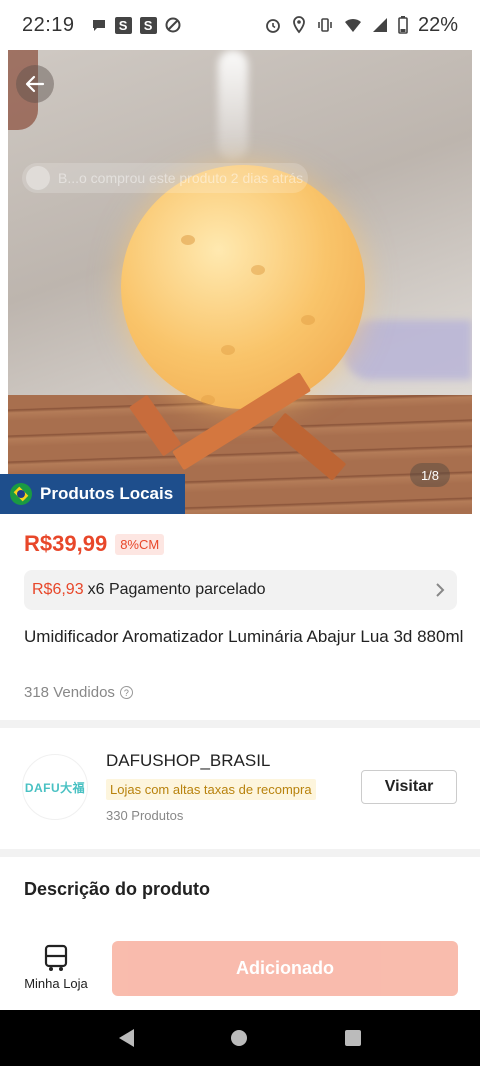  I want to click on status-bar: 22:19 S S 22%, so click(240, 25).